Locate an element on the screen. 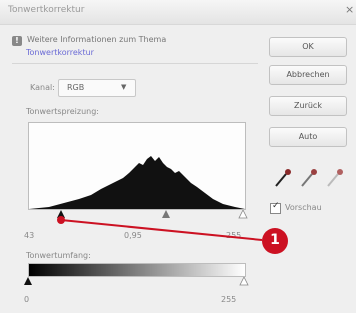 The image size is (356, 313). callout-number: 1 is located at coordinates (275, 240).